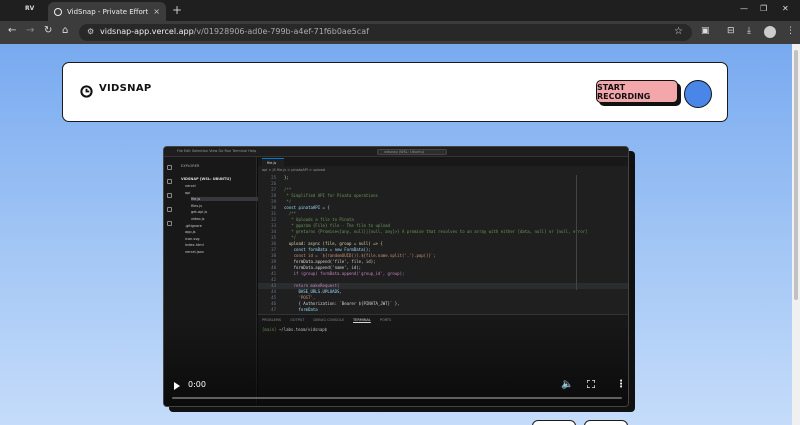  Describe the element at coordinates (169, 181) in the screenshot. I see `search-icon` at that location.